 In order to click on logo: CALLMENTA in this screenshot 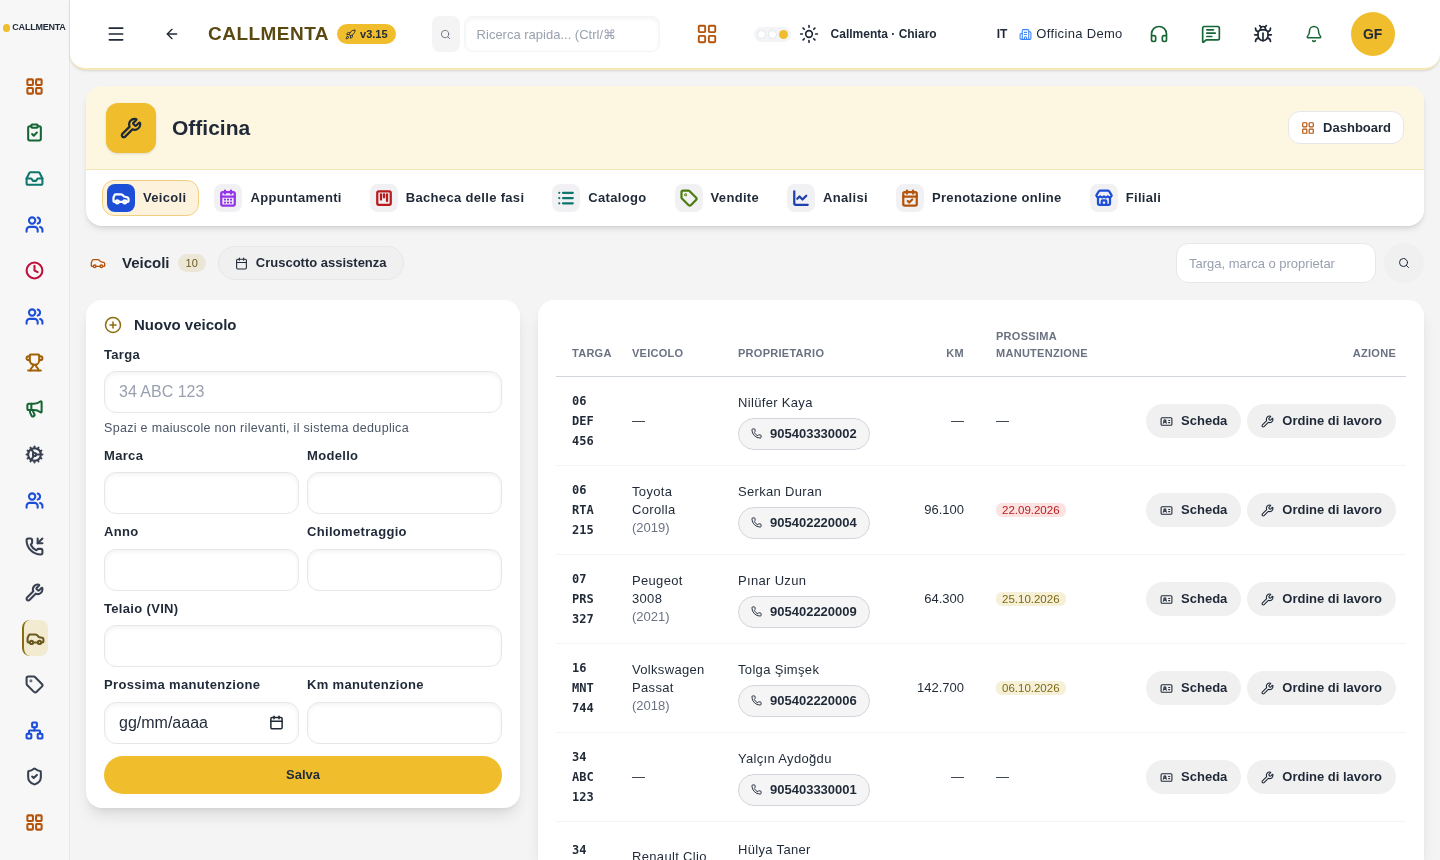, I will do `click(39, 28)`.